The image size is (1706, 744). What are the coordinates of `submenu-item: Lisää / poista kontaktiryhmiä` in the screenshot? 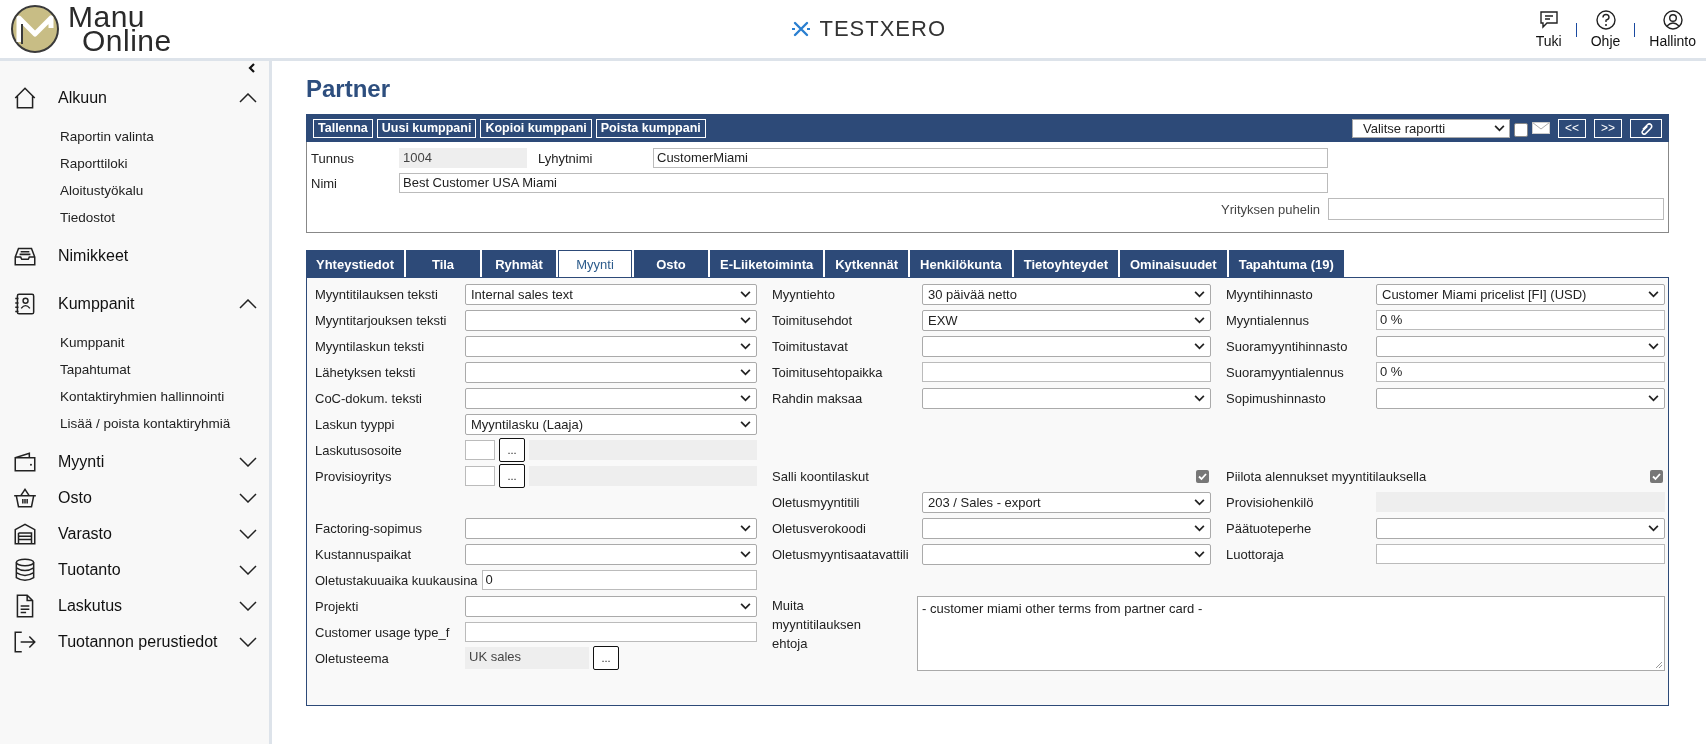 It's located at (145, 423).